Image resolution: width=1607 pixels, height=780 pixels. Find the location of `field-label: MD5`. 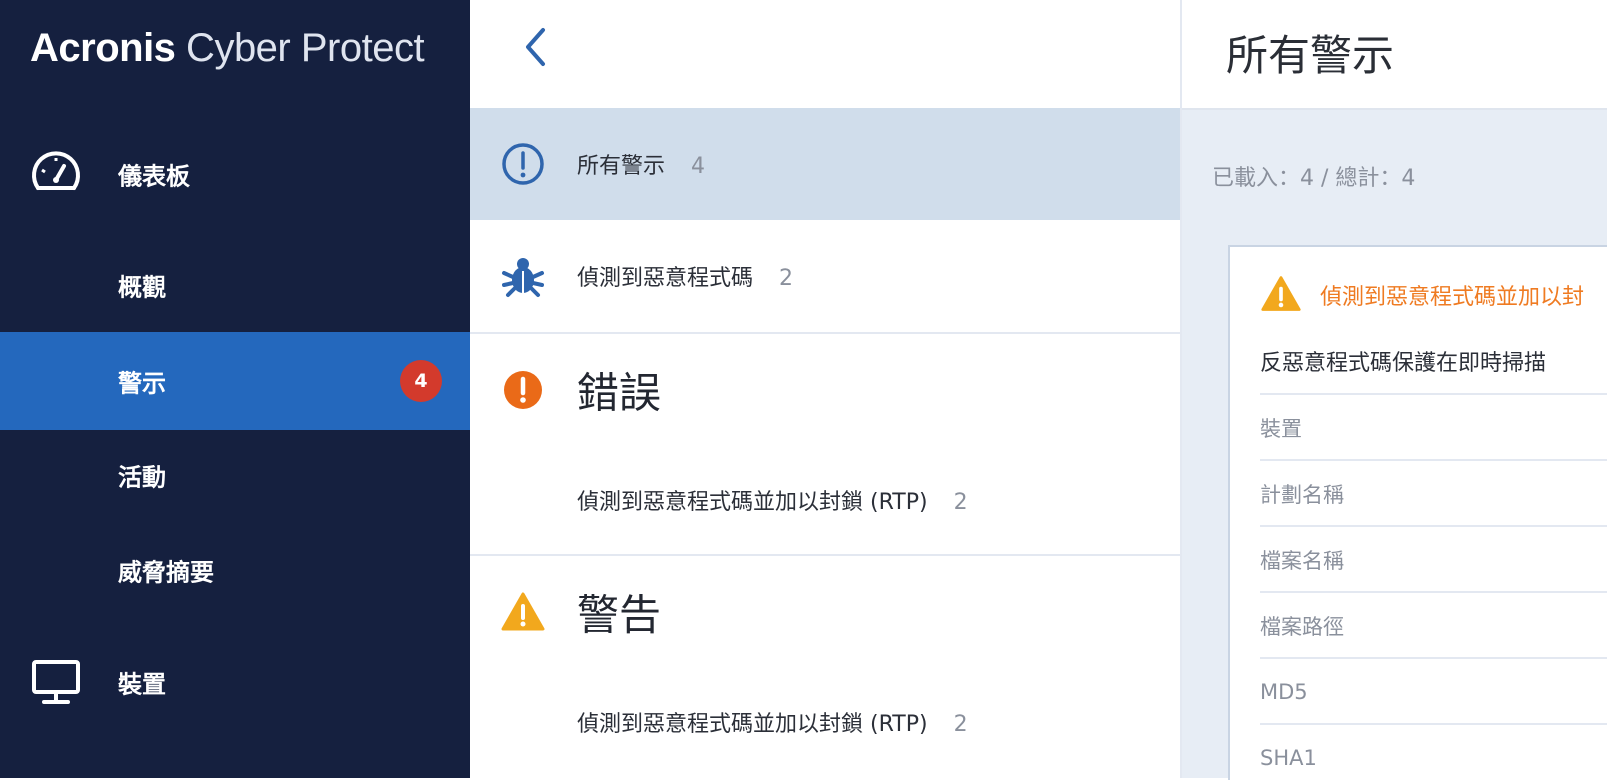

field-label: MD5 is located at coordinates (1284, 692).